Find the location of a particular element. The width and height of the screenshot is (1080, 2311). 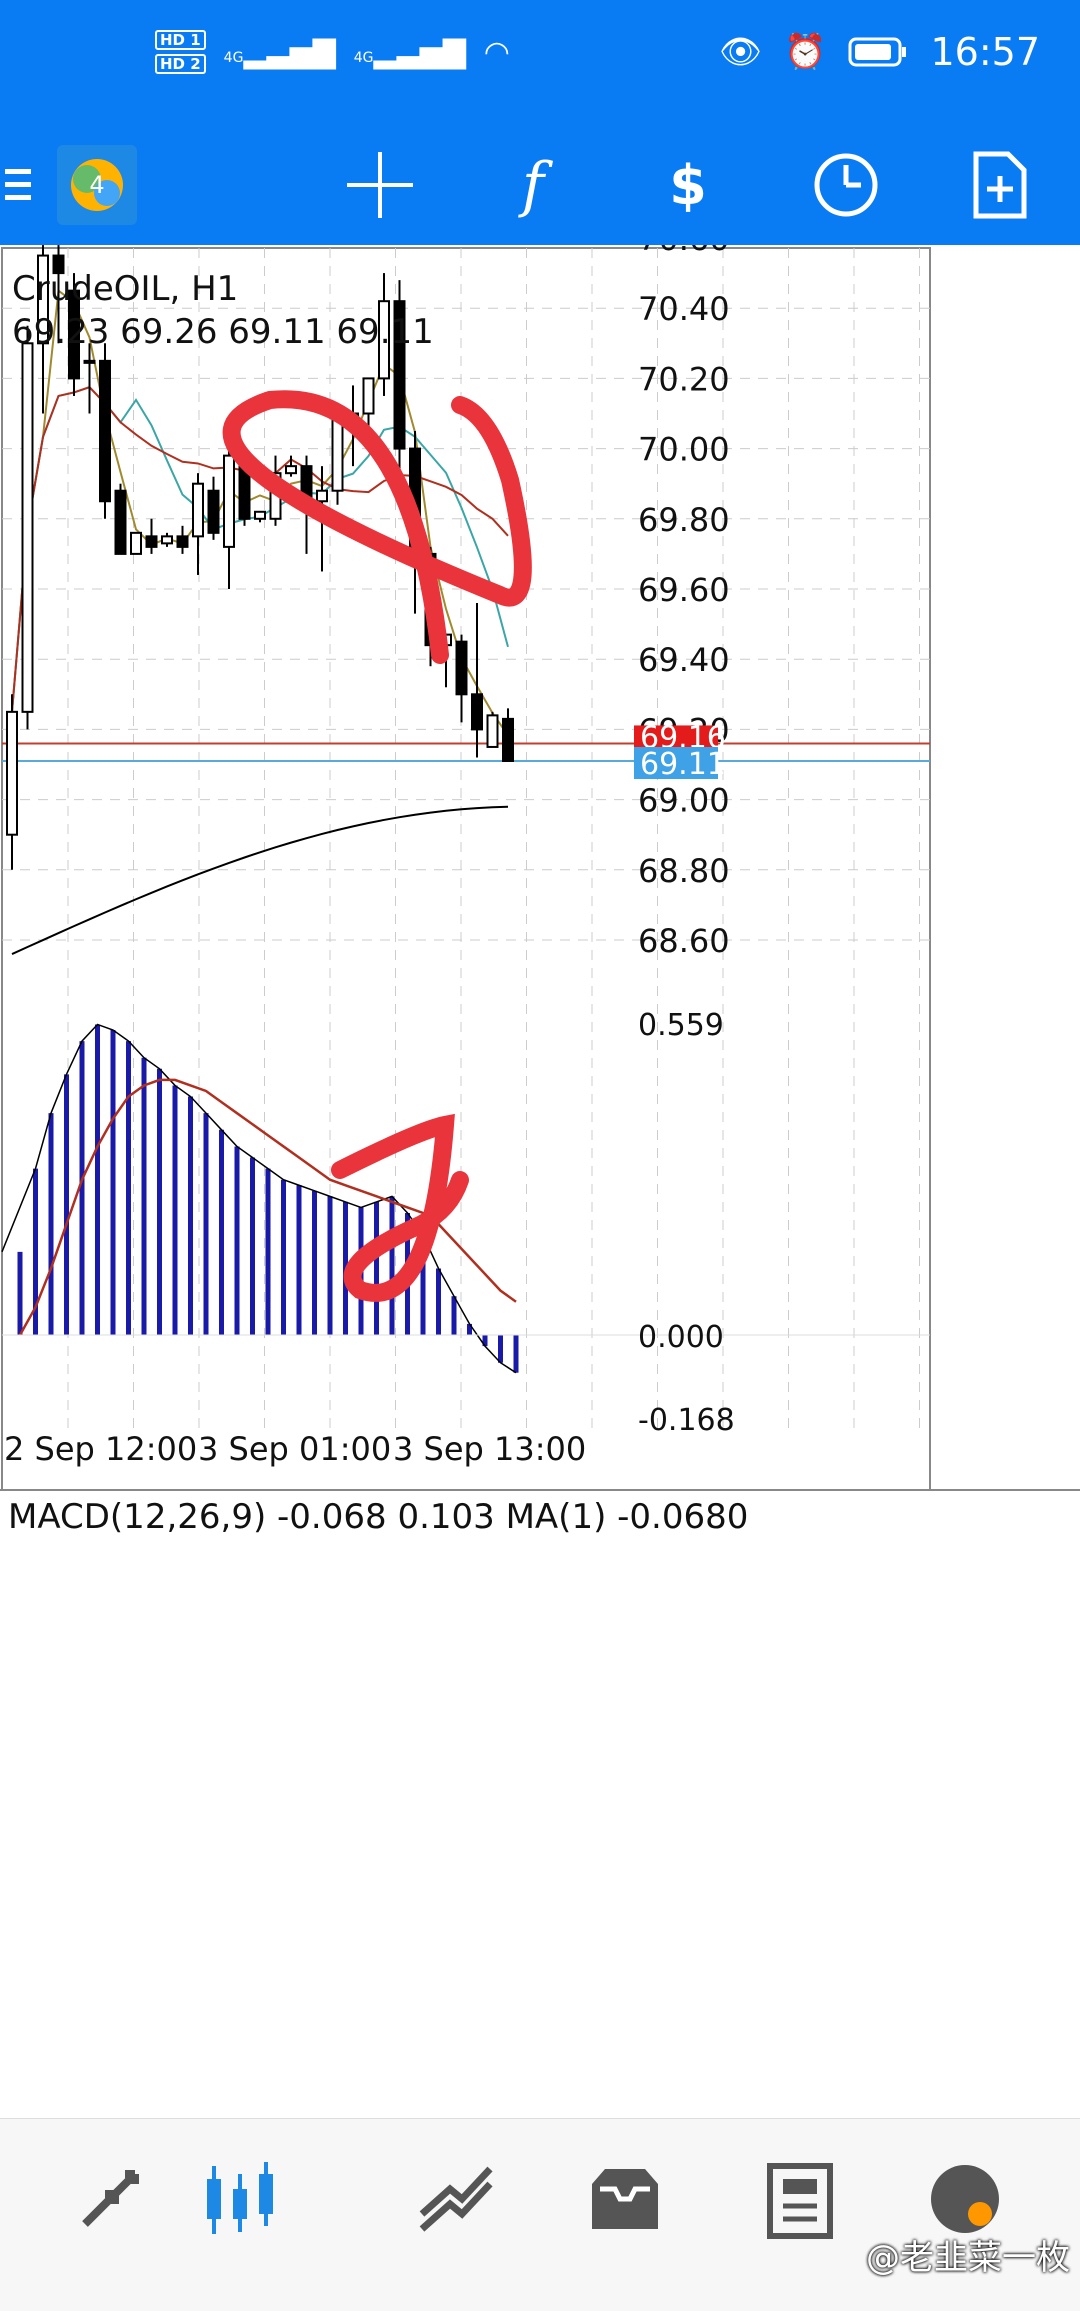

price-tick: 70.60 is located at coordinates (684, 251).